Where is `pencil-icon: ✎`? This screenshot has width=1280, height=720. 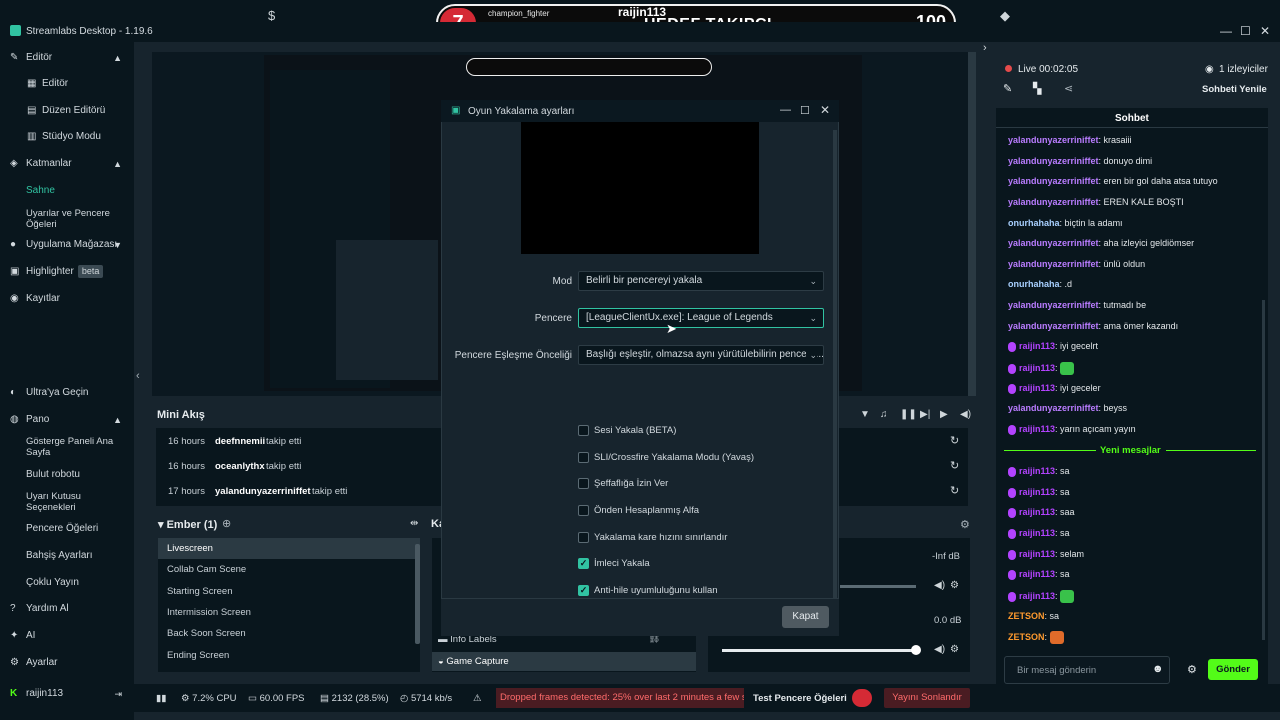 pencil-icon: ✎ is located at coordinates (1007, 88).